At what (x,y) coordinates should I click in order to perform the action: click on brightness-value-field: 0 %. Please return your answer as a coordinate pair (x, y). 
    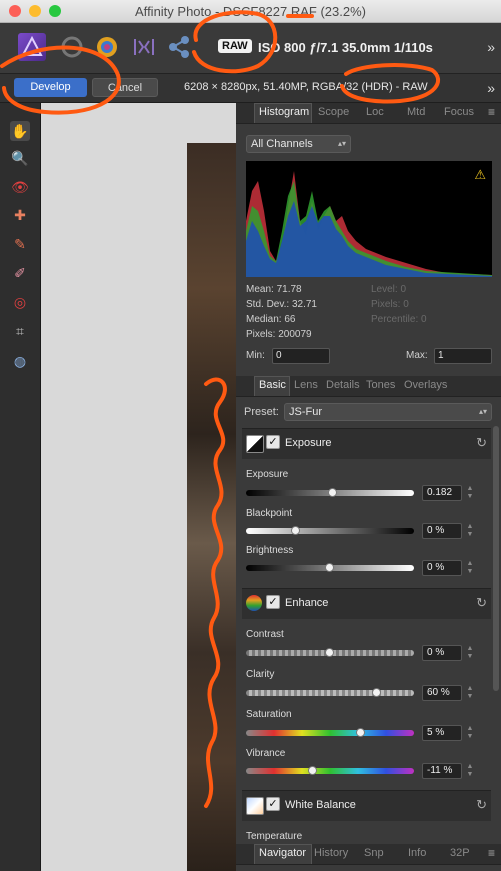
    Looking at the image, I should click on (442, 568).